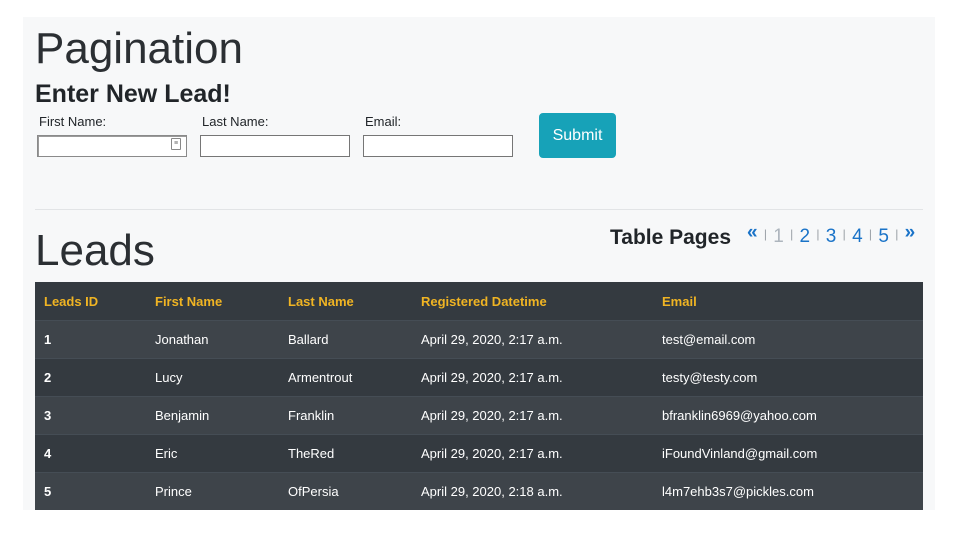 The image size is (963, 546). Describe the element at coordinates (857, 236) in the screenshot. I see `page-link-4: 4` at that location.